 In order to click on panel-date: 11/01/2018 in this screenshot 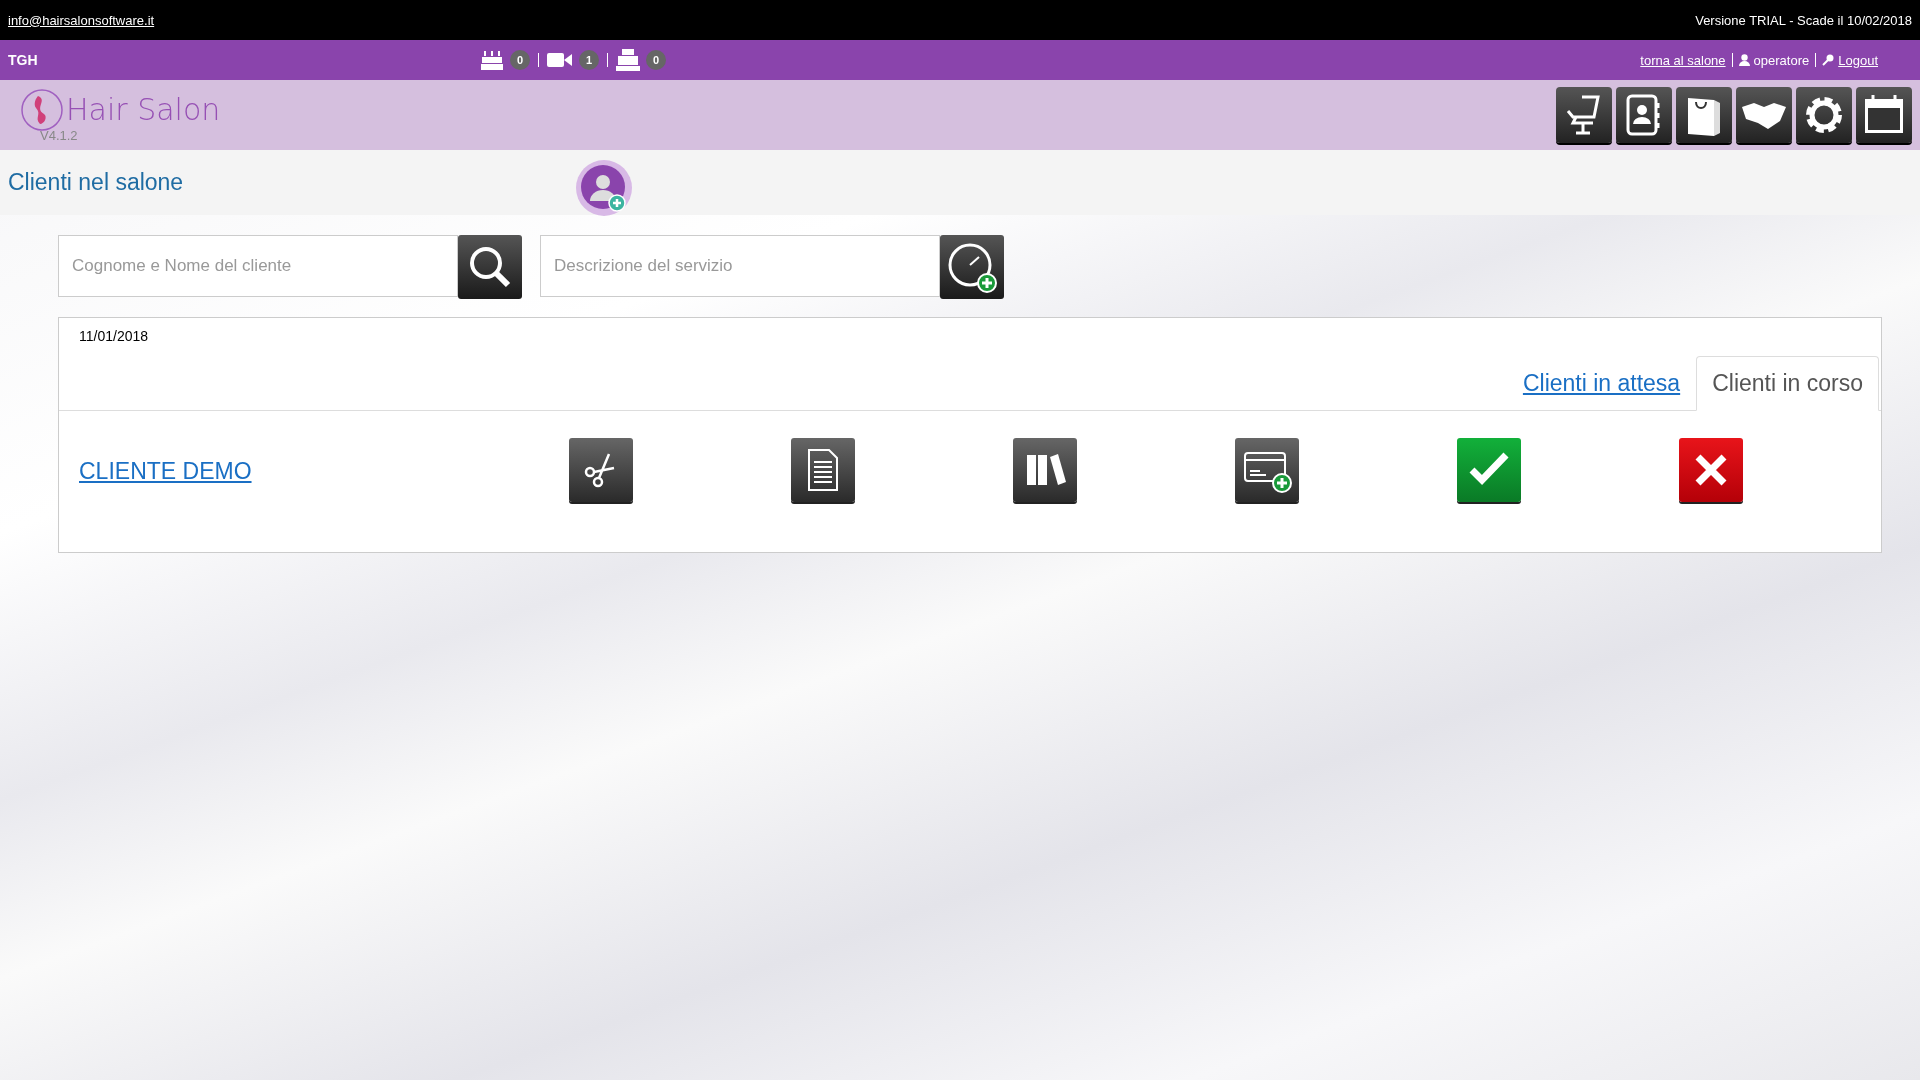, I will do `click(114, 336)`.